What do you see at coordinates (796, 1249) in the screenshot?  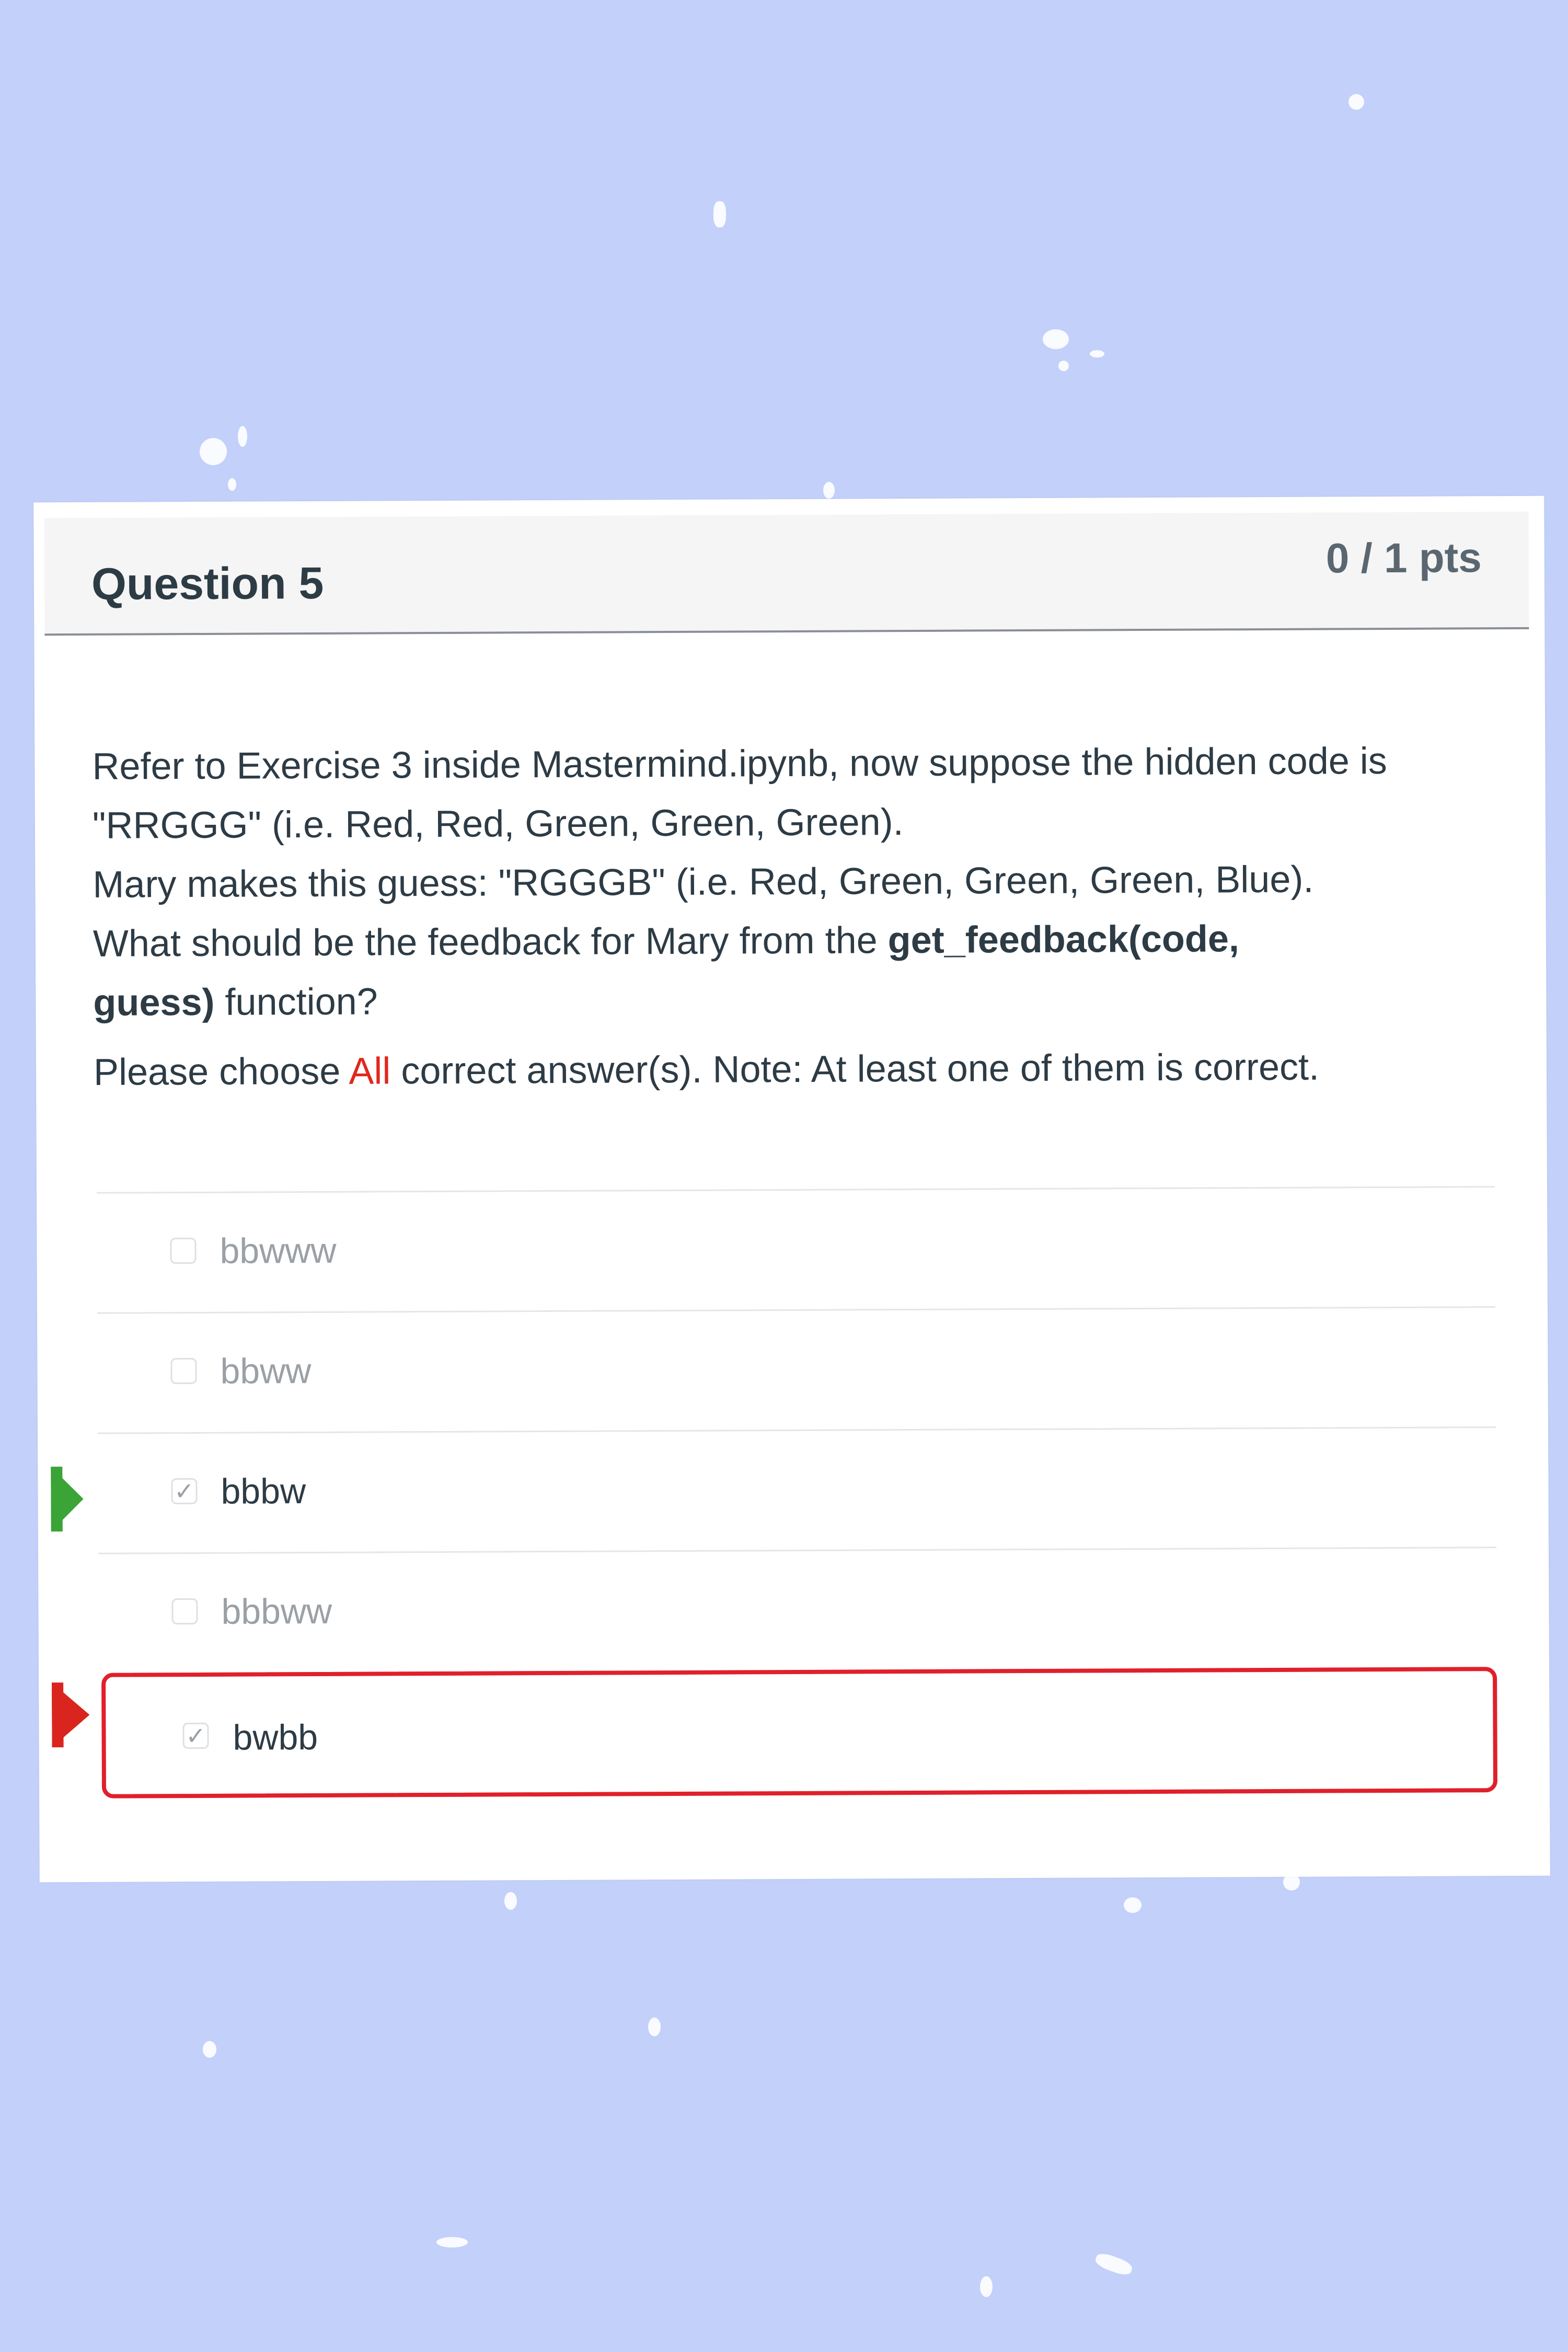 I see `answer-option: bbwww` at bounding box center [796, 1249].